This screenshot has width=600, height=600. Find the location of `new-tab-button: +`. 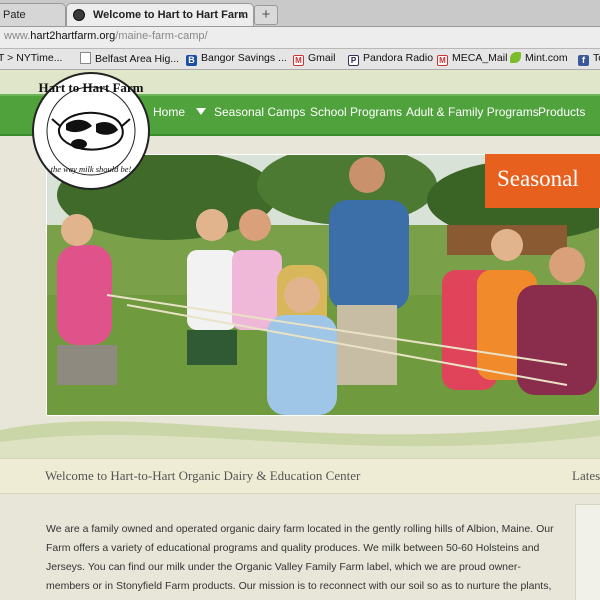

new-tab-button: + is located at coordinates (266, 15).